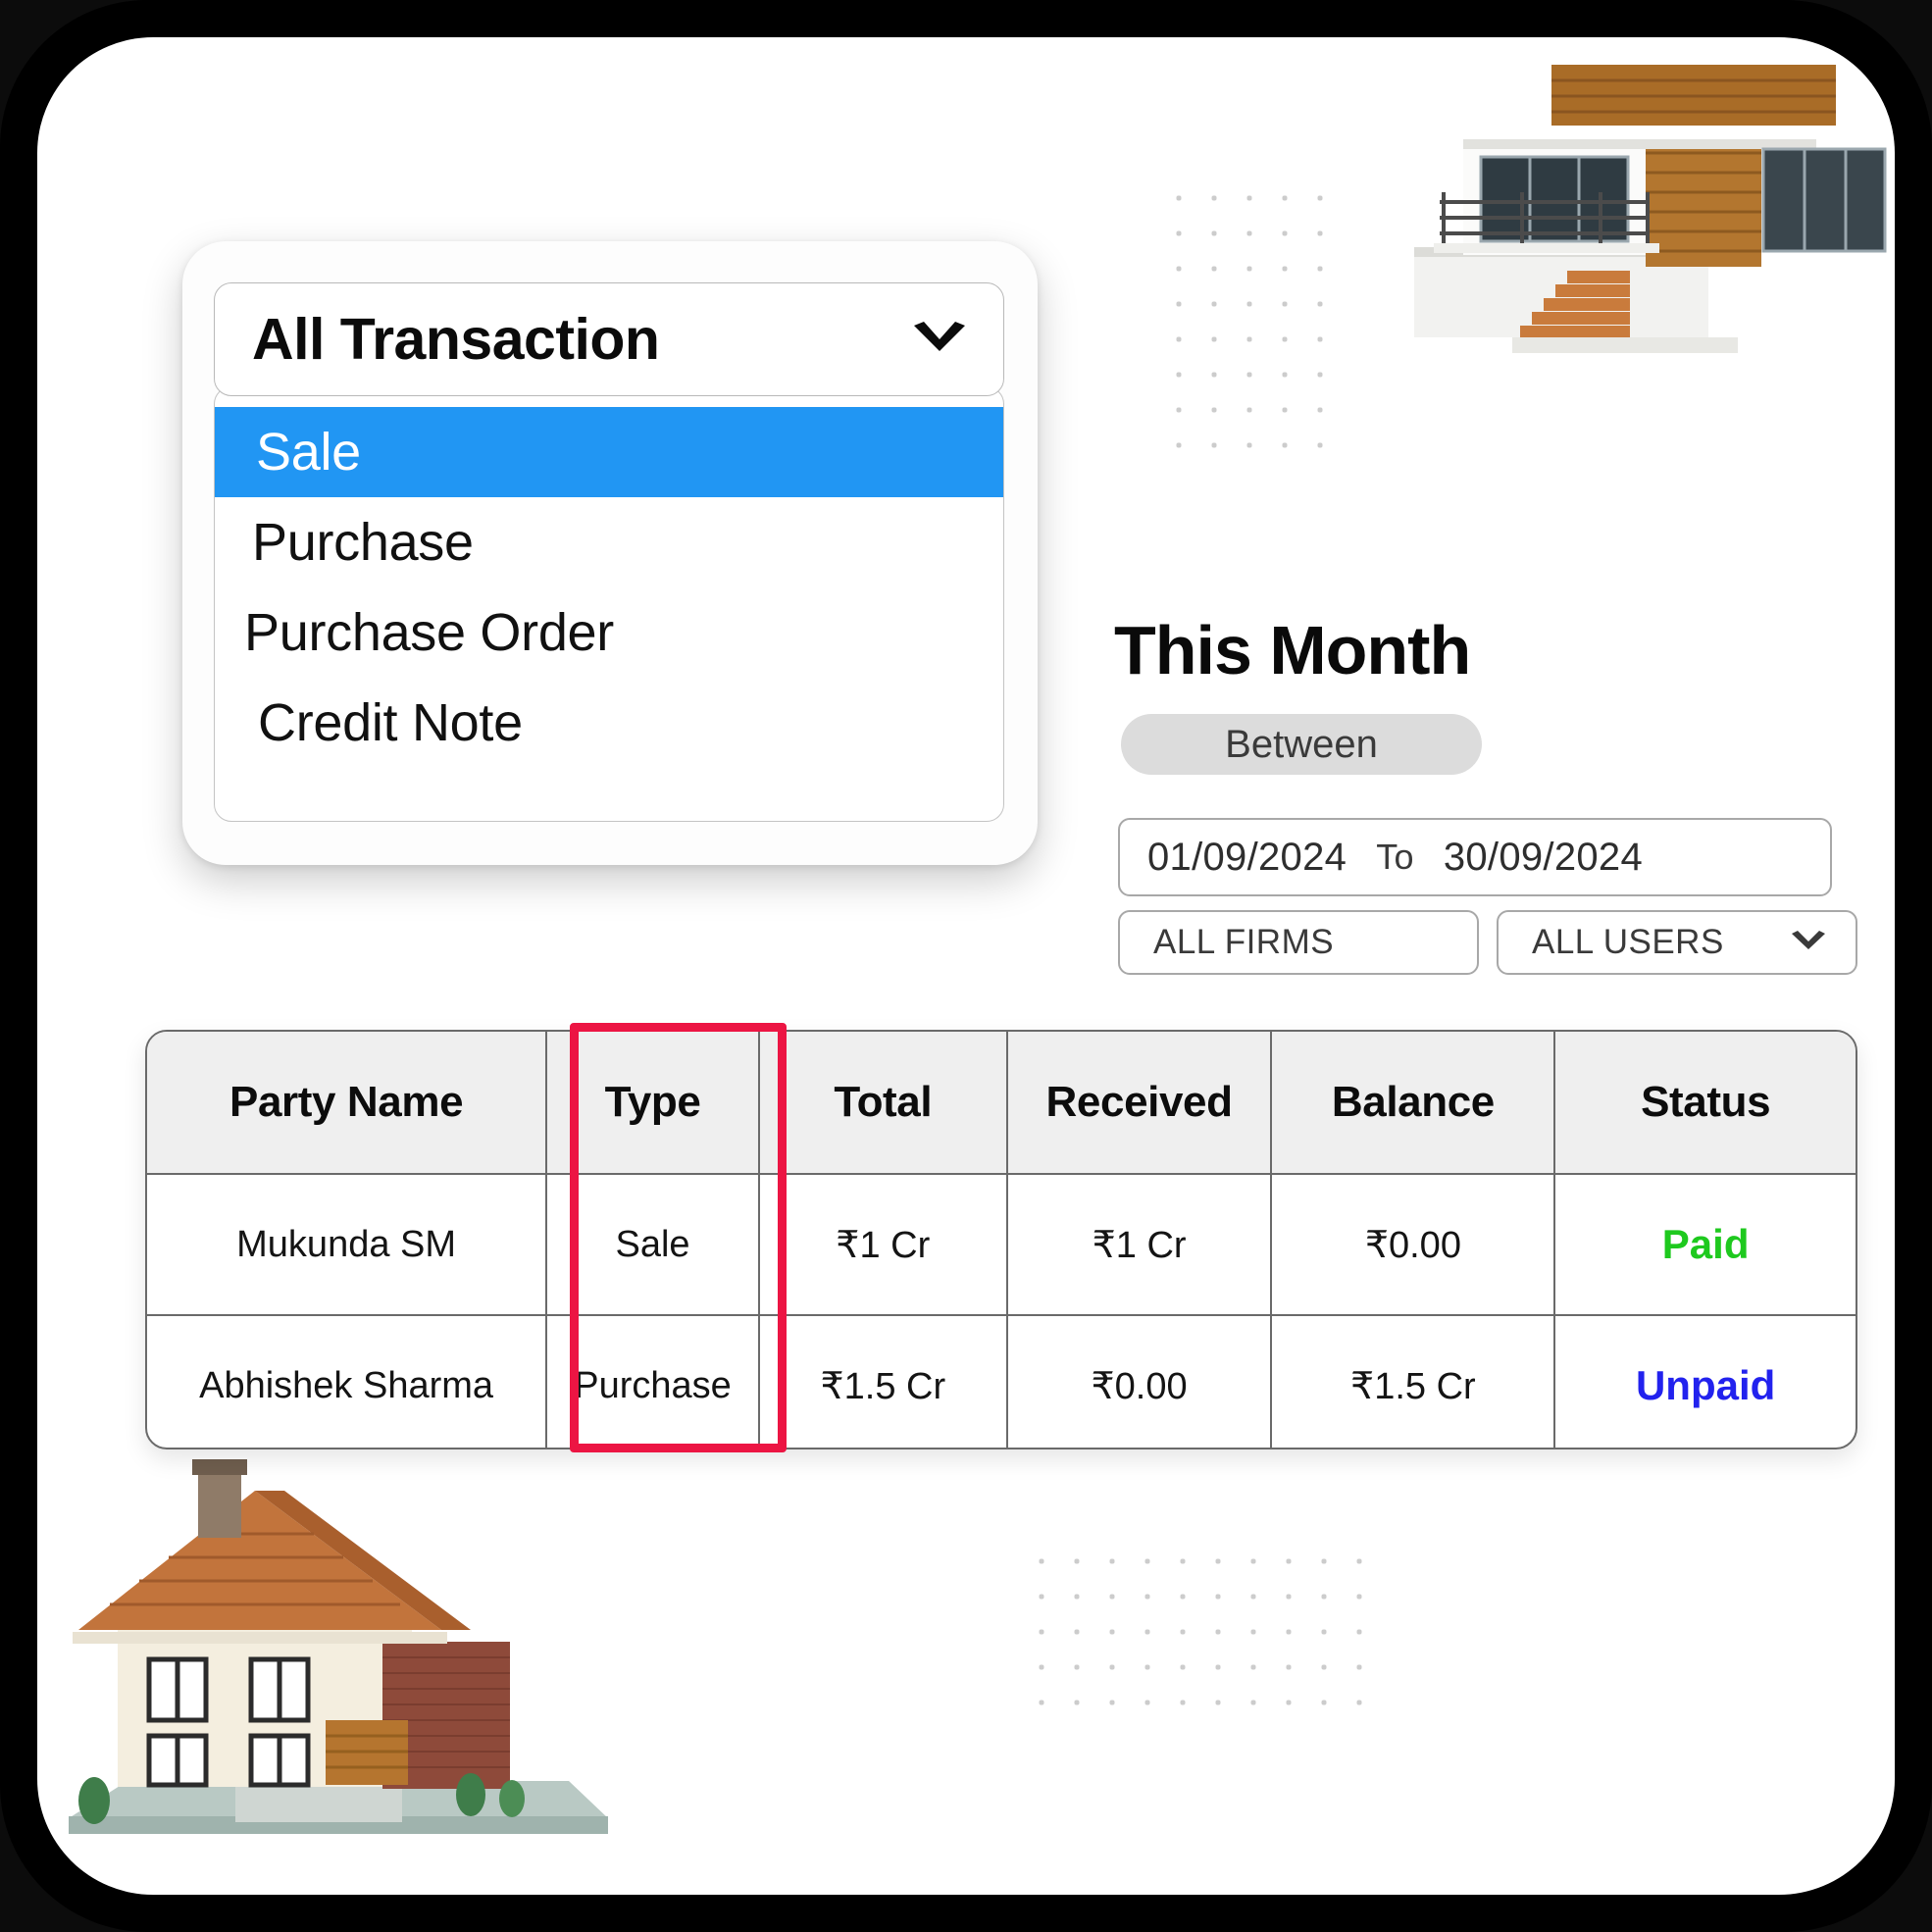 Image resolution: width=1932 pixels, height=1932 pixels. I want to click on period-mode-pill: Between, so click(1302, 745).